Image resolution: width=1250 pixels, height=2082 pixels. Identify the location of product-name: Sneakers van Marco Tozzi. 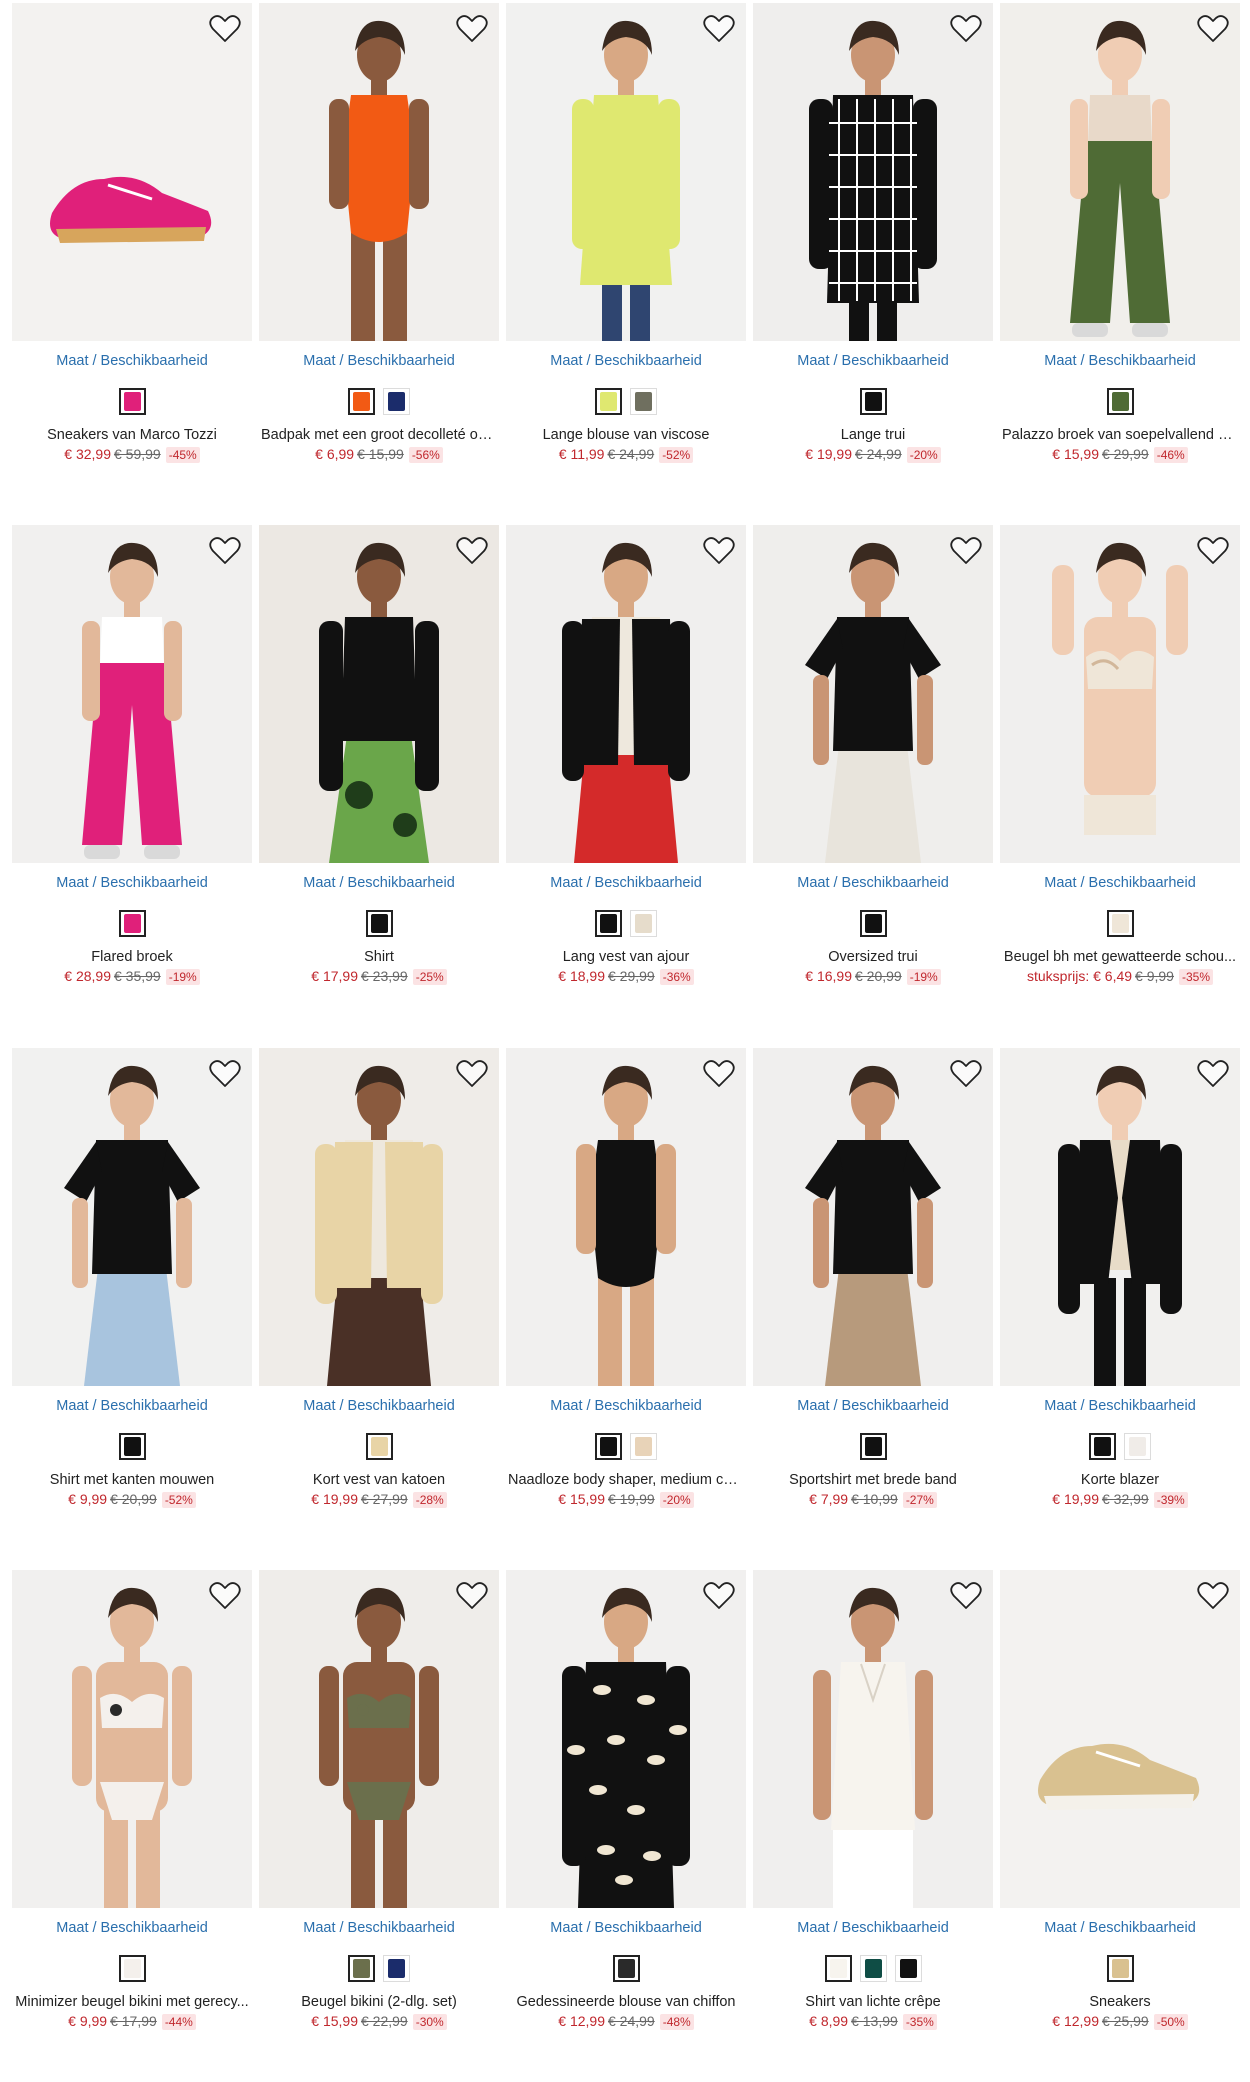
(132, 435).